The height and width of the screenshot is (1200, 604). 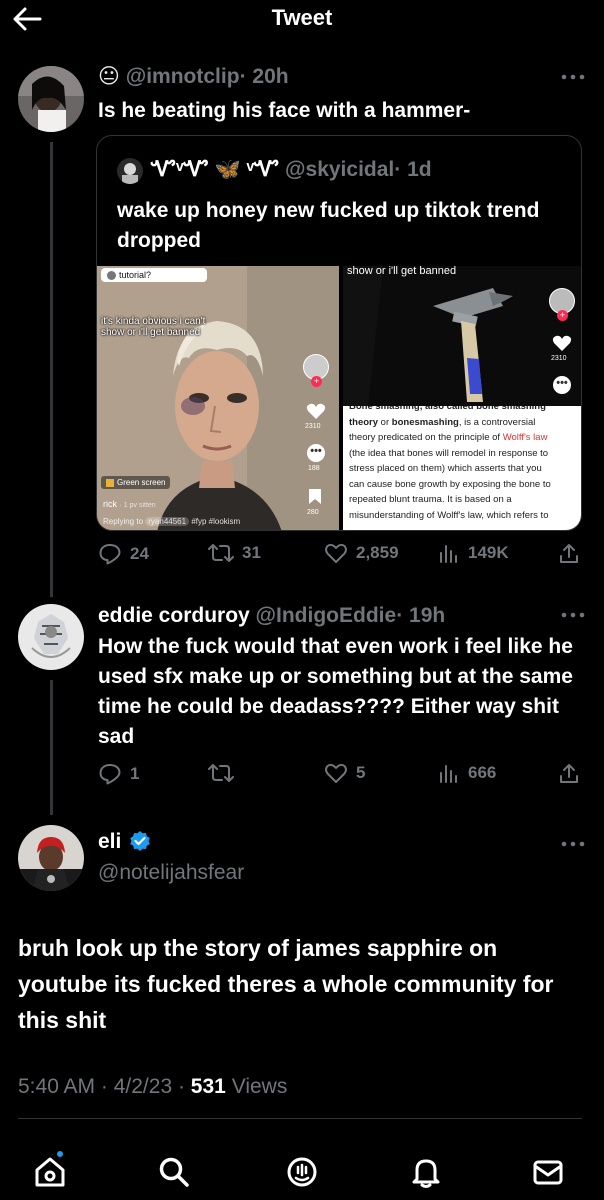 I want to click on verified-icon, so click(x=140, y=841).